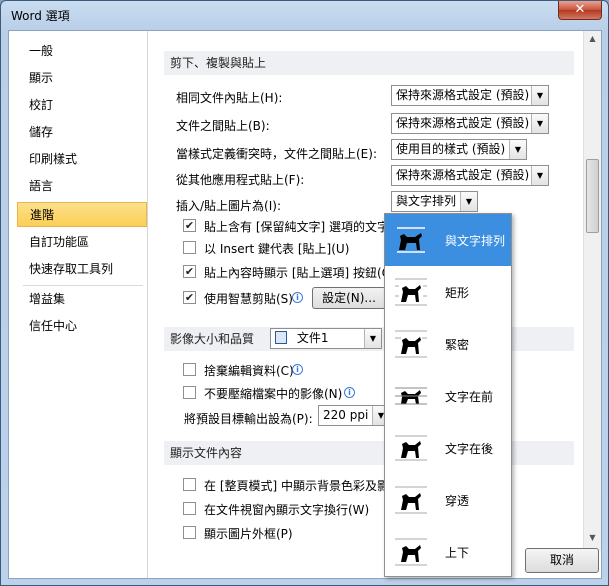 The width and height of the screenshot is (609, 586). Describe the element at coordinates (304, 15) in the screenshot. I see `title-bar: Word 選項 ✕` at that location.